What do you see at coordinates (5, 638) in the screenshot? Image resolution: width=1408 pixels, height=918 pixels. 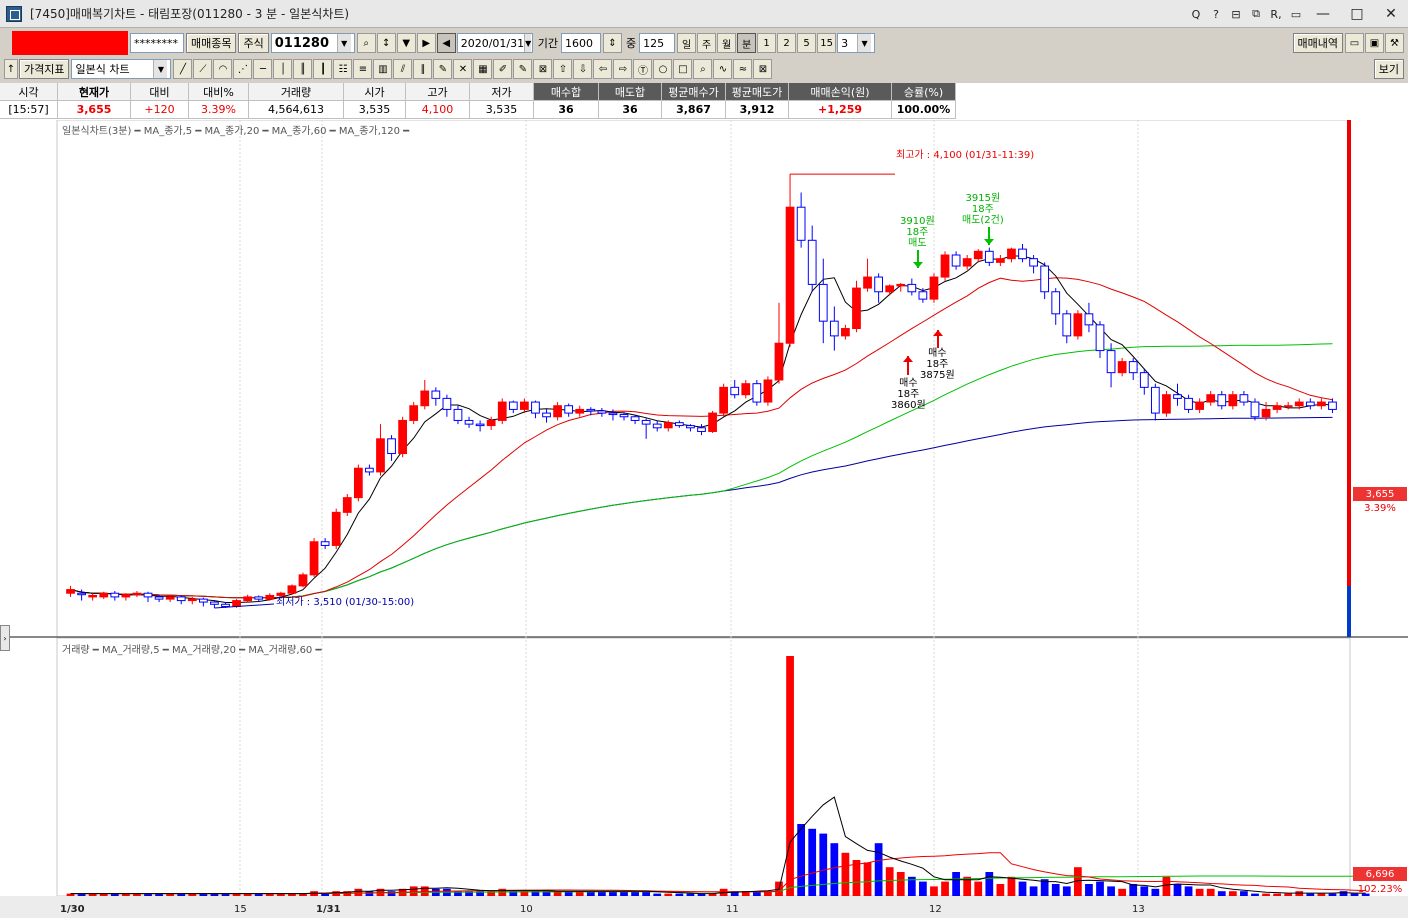 I see `expand-panel-button: ›` at bounding box center [5, 638].